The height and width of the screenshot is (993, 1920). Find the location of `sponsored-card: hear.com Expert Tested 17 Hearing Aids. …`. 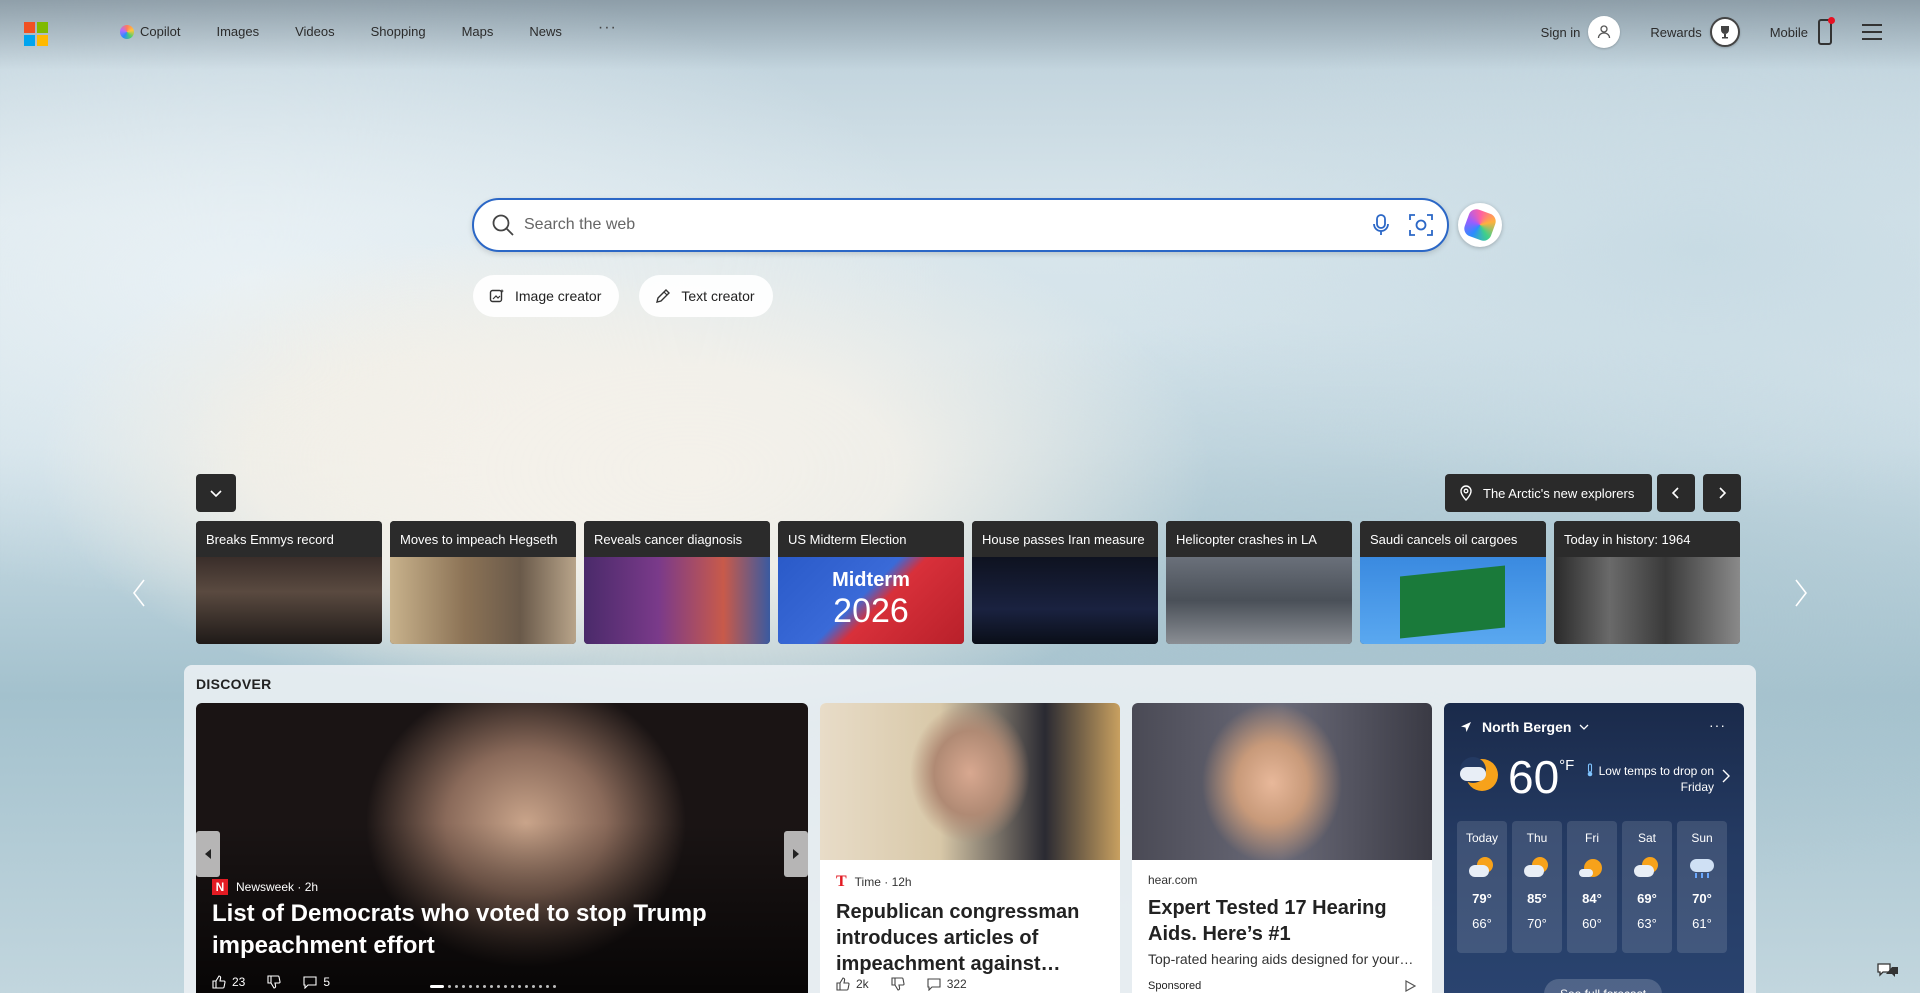

sponsored-card: hear.com Expert Tested 17 Hearing Aids. … is located at coordinates (1282, 848).